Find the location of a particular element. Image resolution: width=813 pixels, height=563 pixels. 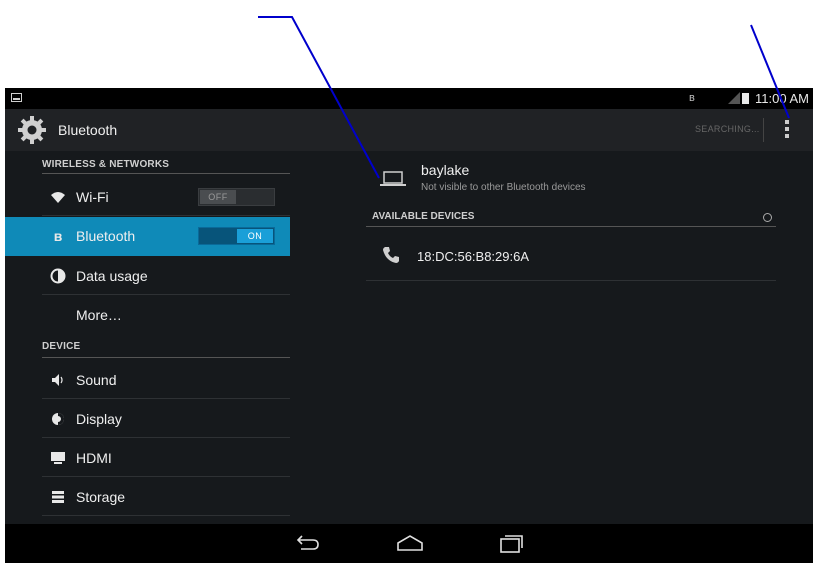

local-device-name: baylake is located at coordinates (445, 170).